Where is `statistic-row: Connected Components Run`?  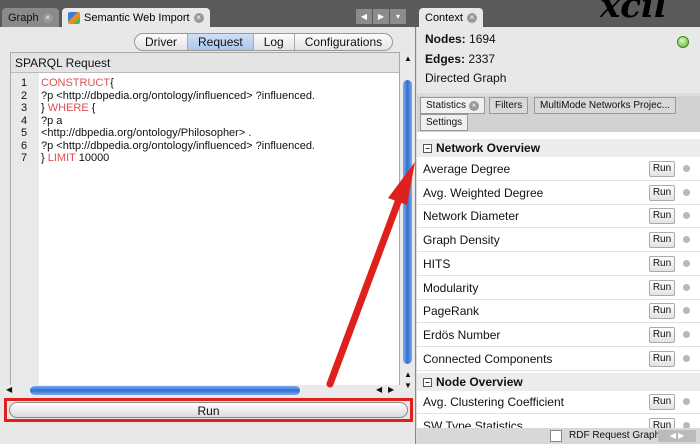 statistic-row: Connected Components Run is located at coordinates (558, 359).